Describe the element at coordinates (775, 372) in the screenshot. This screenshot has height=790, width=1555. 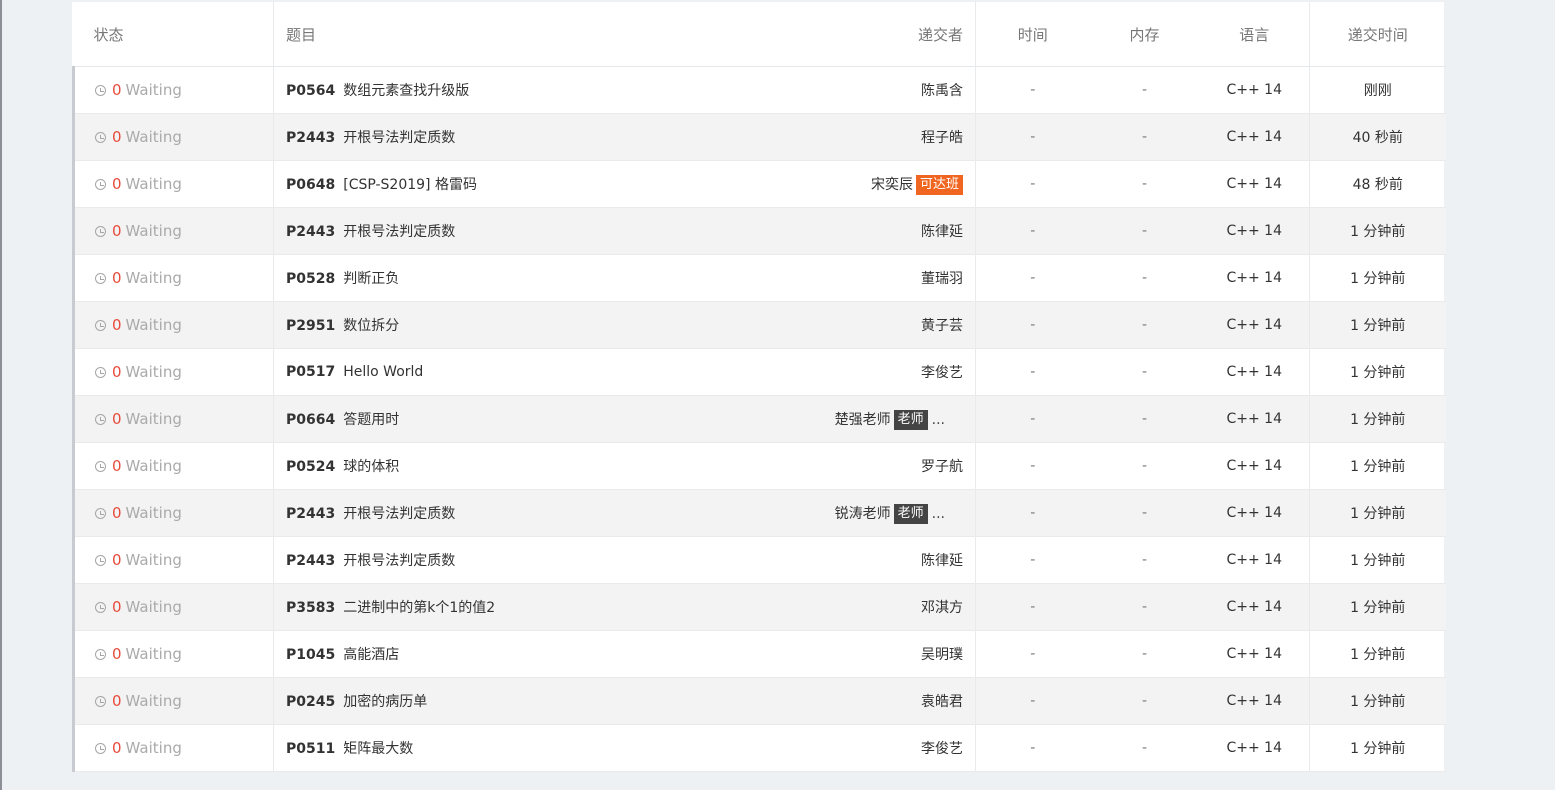
I see `submitter-cell: 李俊艺` at that location.